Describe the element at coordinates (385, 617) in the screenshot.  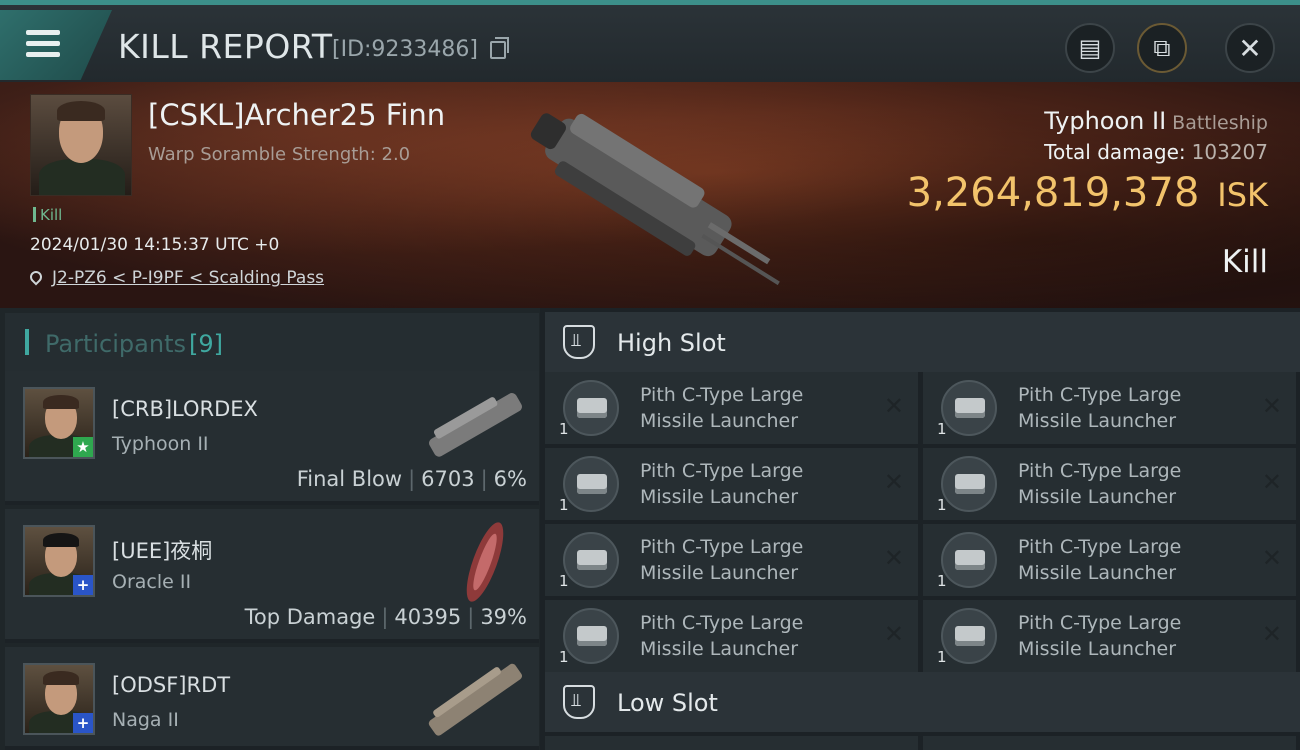
I see `participant-stats: Top Damage | 40395 | 39%` at that location.